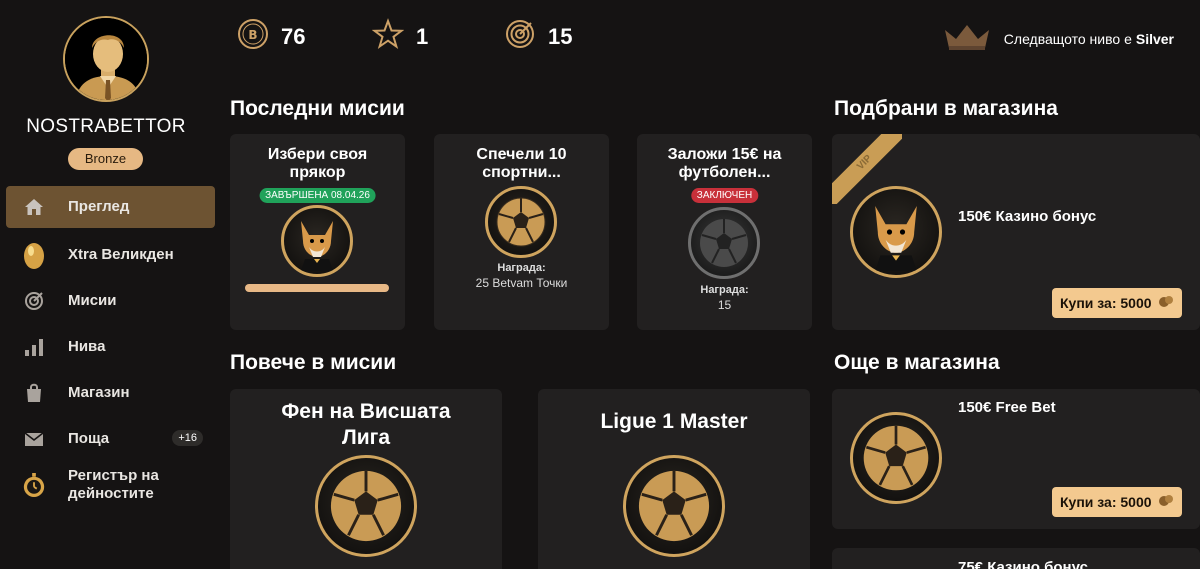 The width and height of the screenshot is (1200, 569). I want to click on mission-status-badge: ЗАКЛЮЧЕН, so click(724, 195).